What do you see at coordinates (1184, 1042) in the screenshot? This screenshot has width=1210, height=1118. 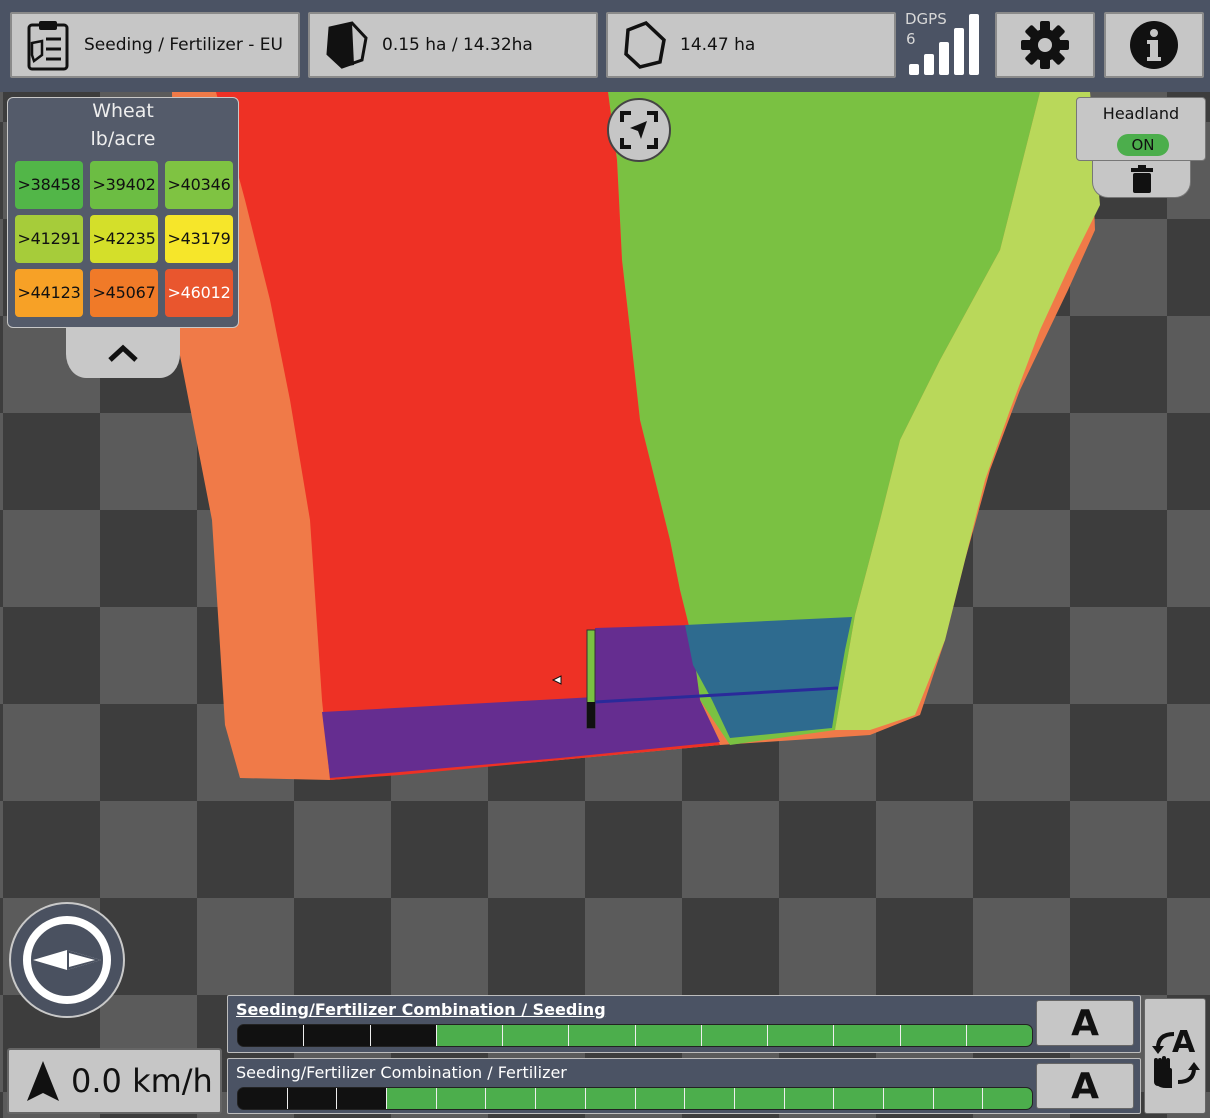 I see `svg-text: A` at bounding box center [1184, 1042].